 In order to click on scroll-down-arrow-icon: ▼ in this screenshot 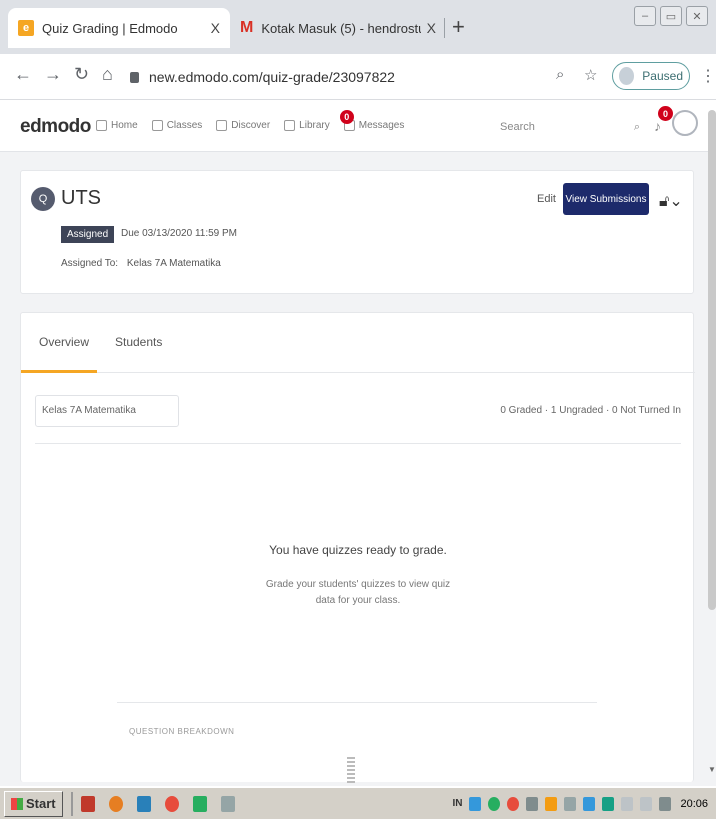, I will do `click(712, 769)`.